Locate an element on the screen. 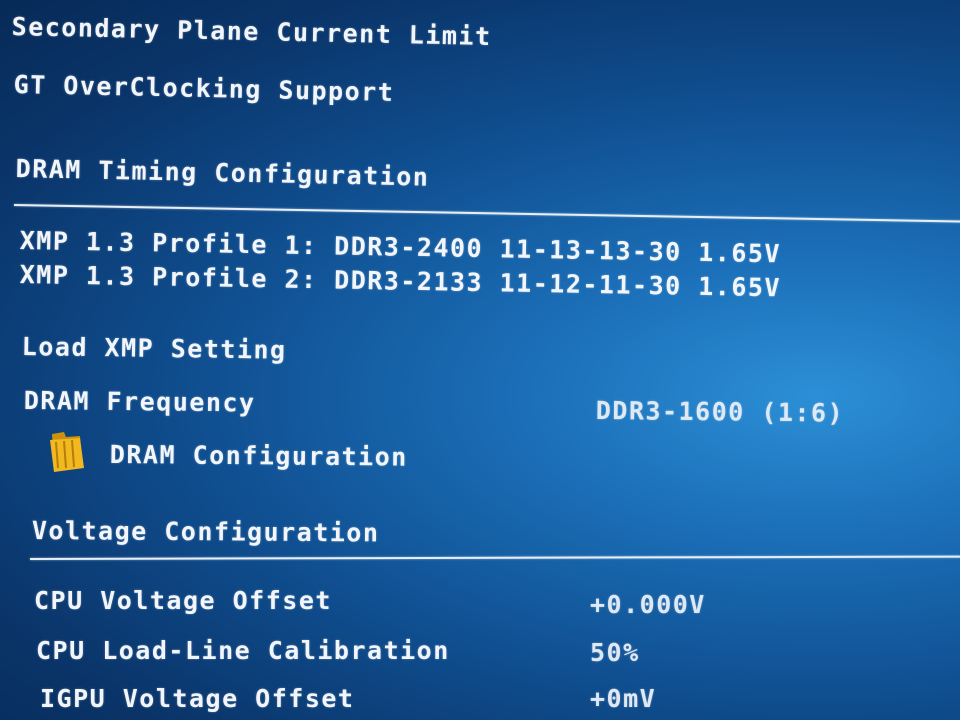 This screenshot has height=720, width=960. igpu-voltage-offset-value: +0mV is located at coordinates (623, 698).